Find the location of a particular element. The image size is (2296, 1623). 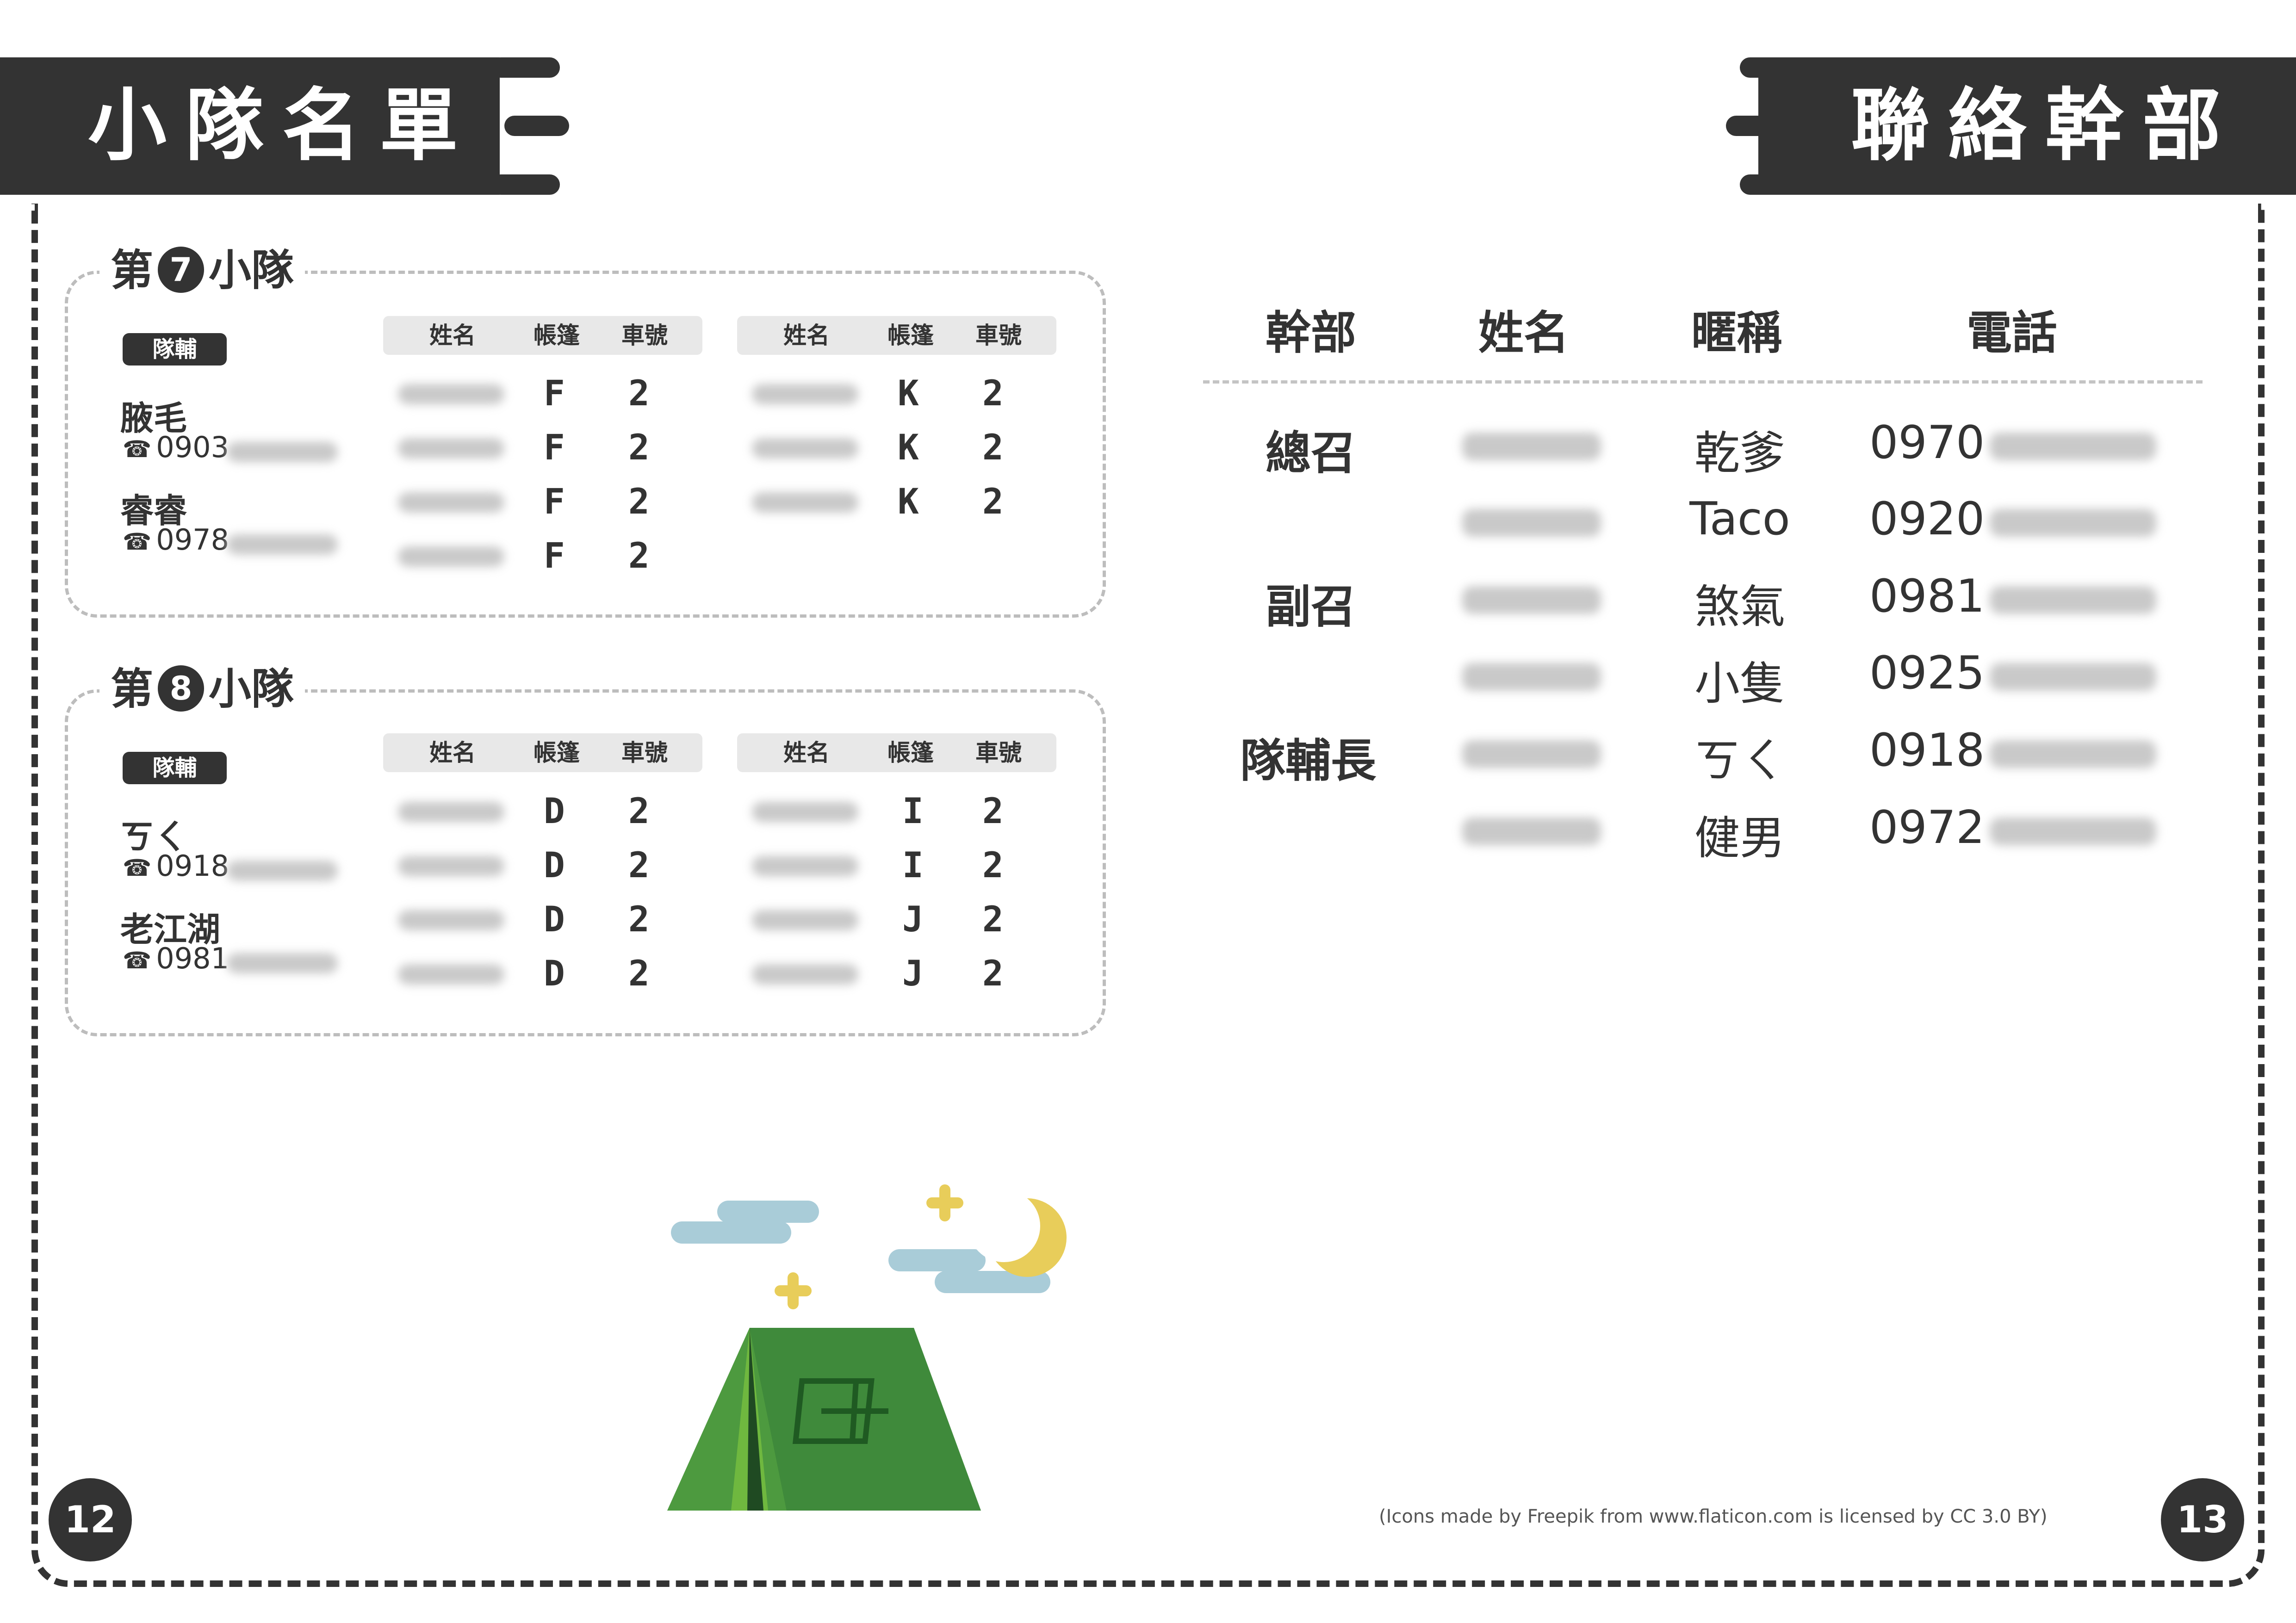

page-number-left: 12 is located at coordinates (91, 1519).